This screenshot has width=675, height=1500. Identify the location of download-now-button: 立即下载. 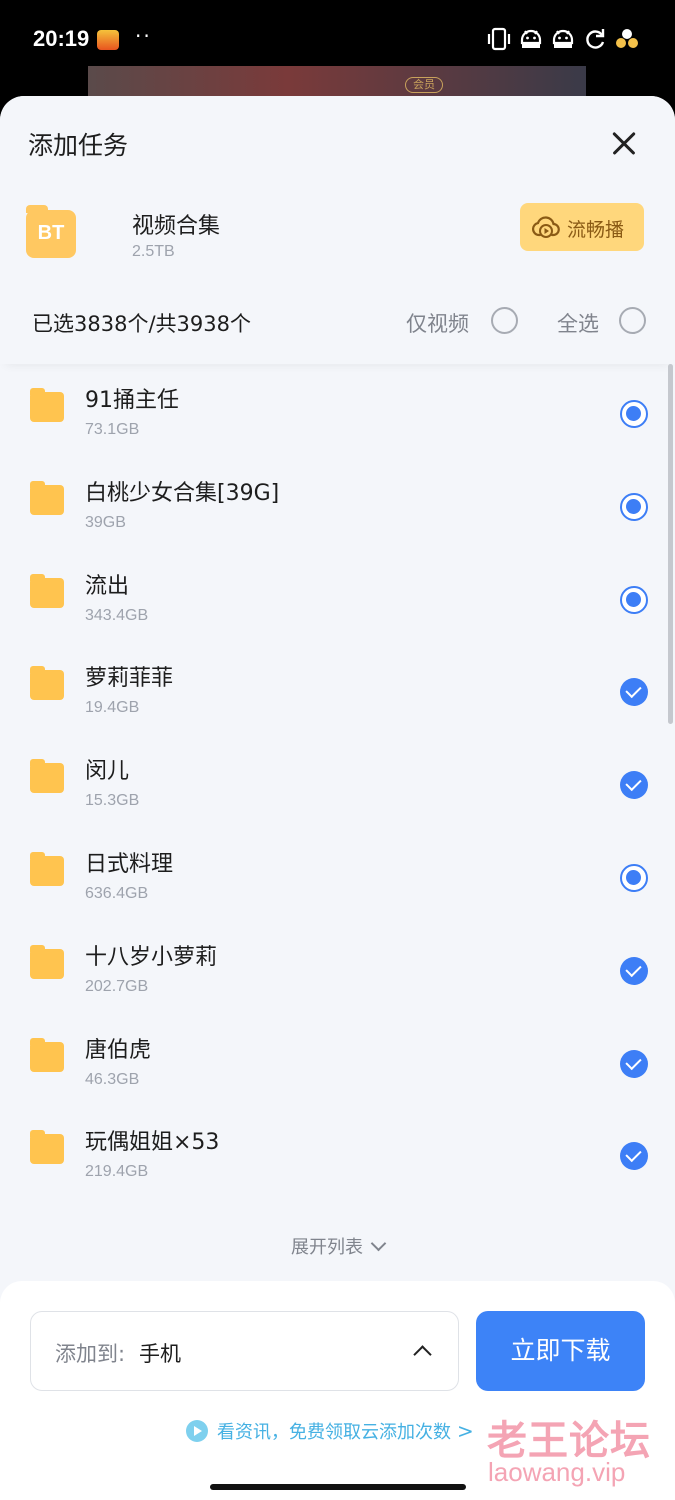
(560, 1351).